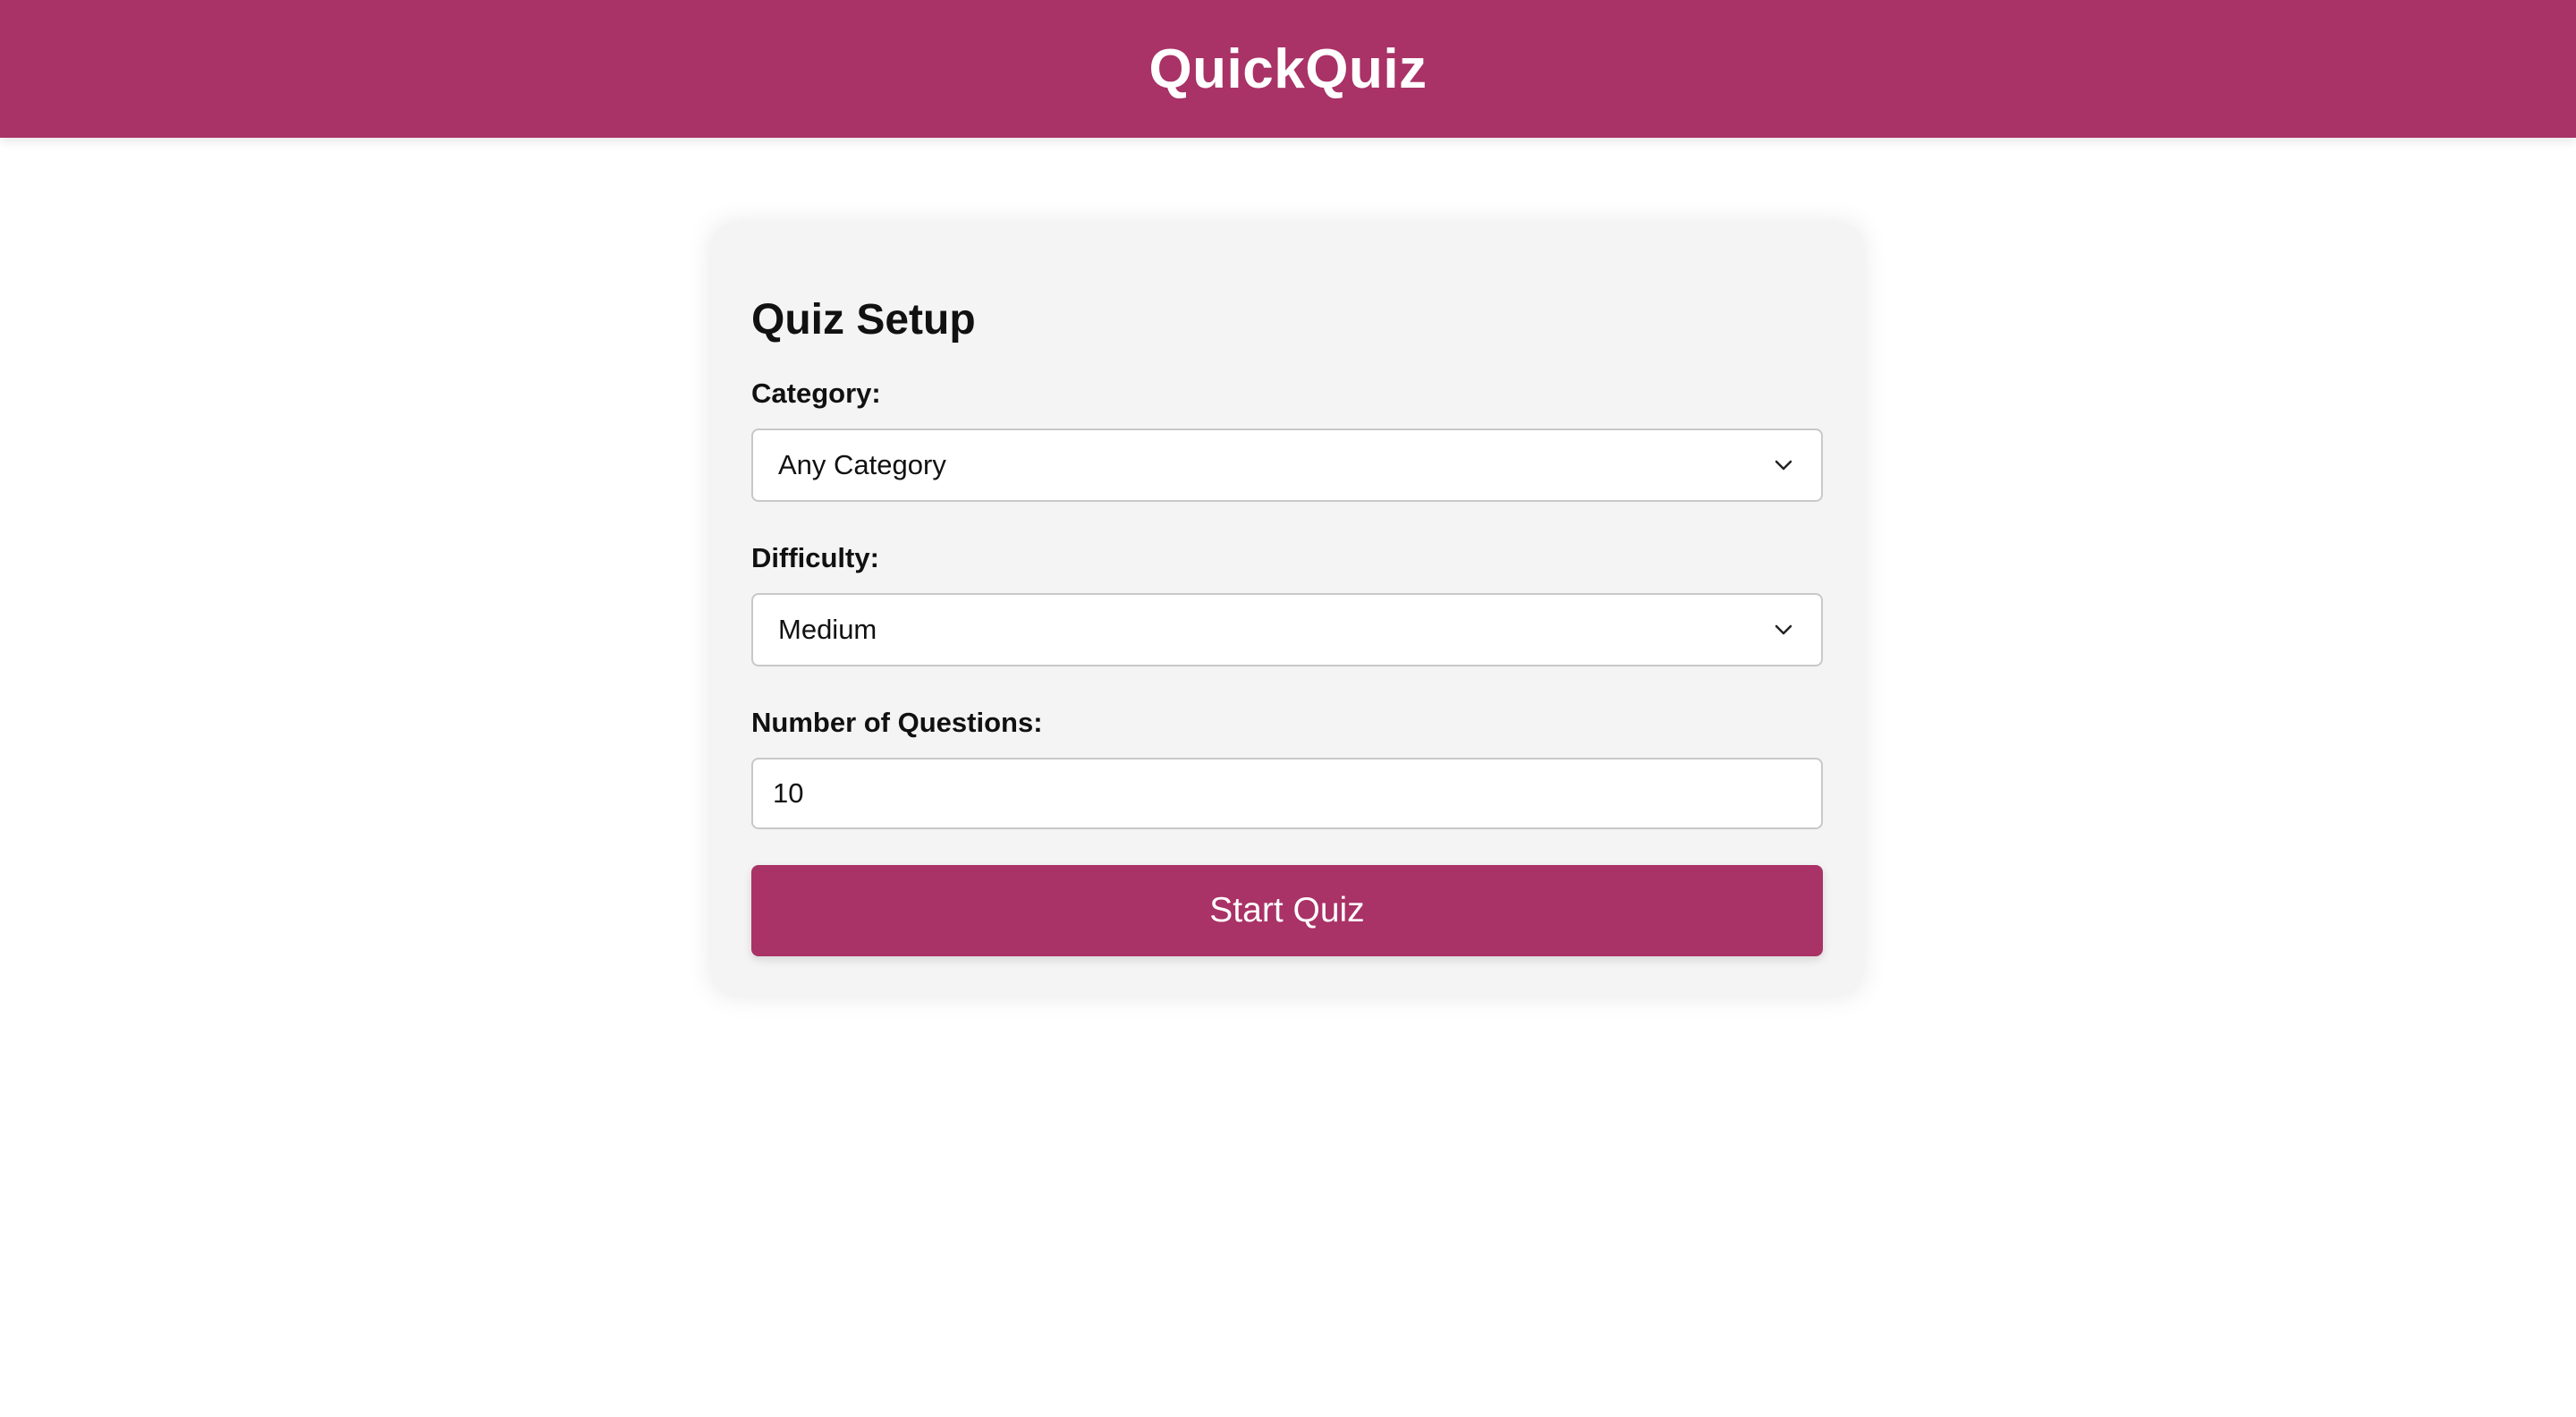  I want to click on difficulty-label: Difficulty:, so click(815, 558).